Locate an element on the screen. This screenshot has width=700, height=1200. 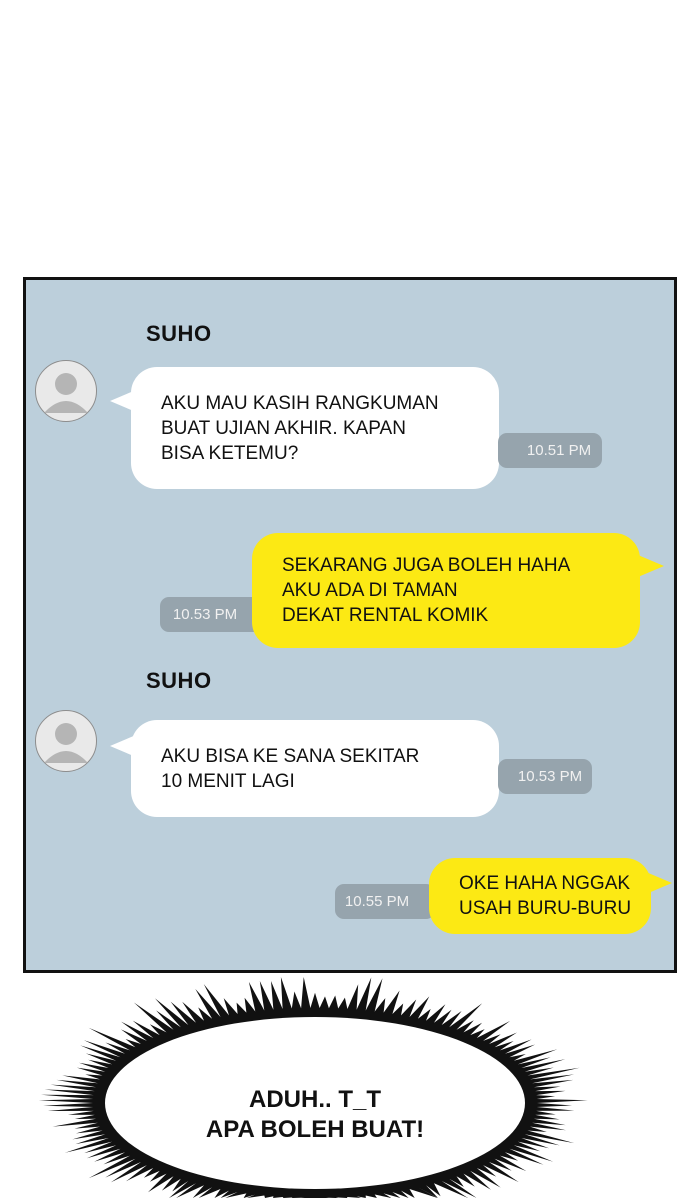
message-line: BUAT UJIAN AKHIR. KAPAN is located at coordinates (283, 428).